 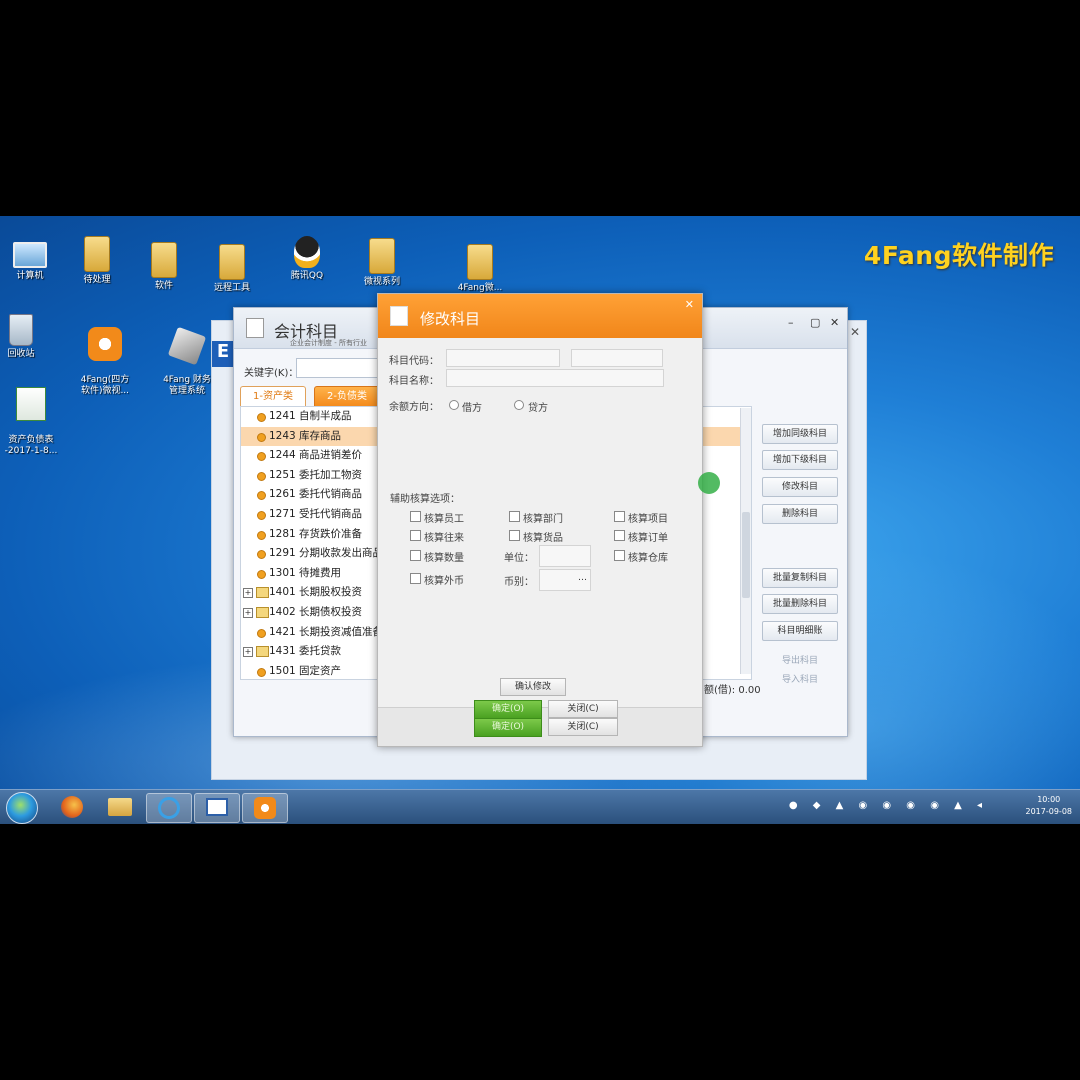 I want to click on debit-radio, so click(x=454, y=405).